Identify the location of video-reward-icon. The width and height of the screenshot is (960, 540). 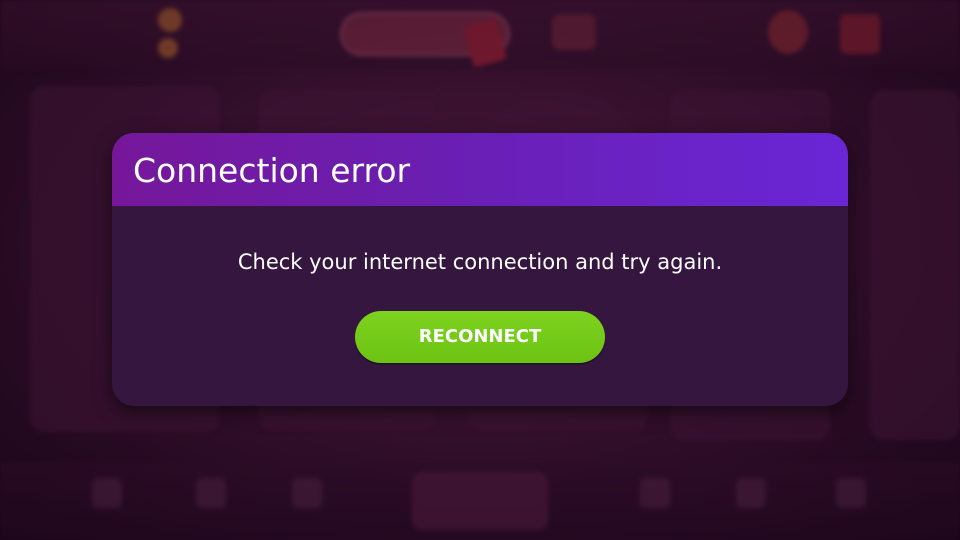
(574, 32).